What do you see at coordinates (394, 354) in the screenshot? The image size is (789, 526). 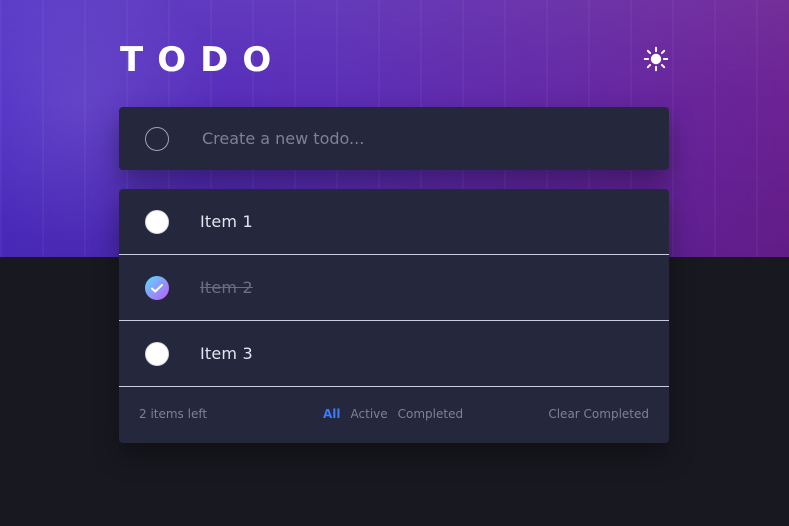 I see `todo-item: Item 3` at bounding box center [394, 354].